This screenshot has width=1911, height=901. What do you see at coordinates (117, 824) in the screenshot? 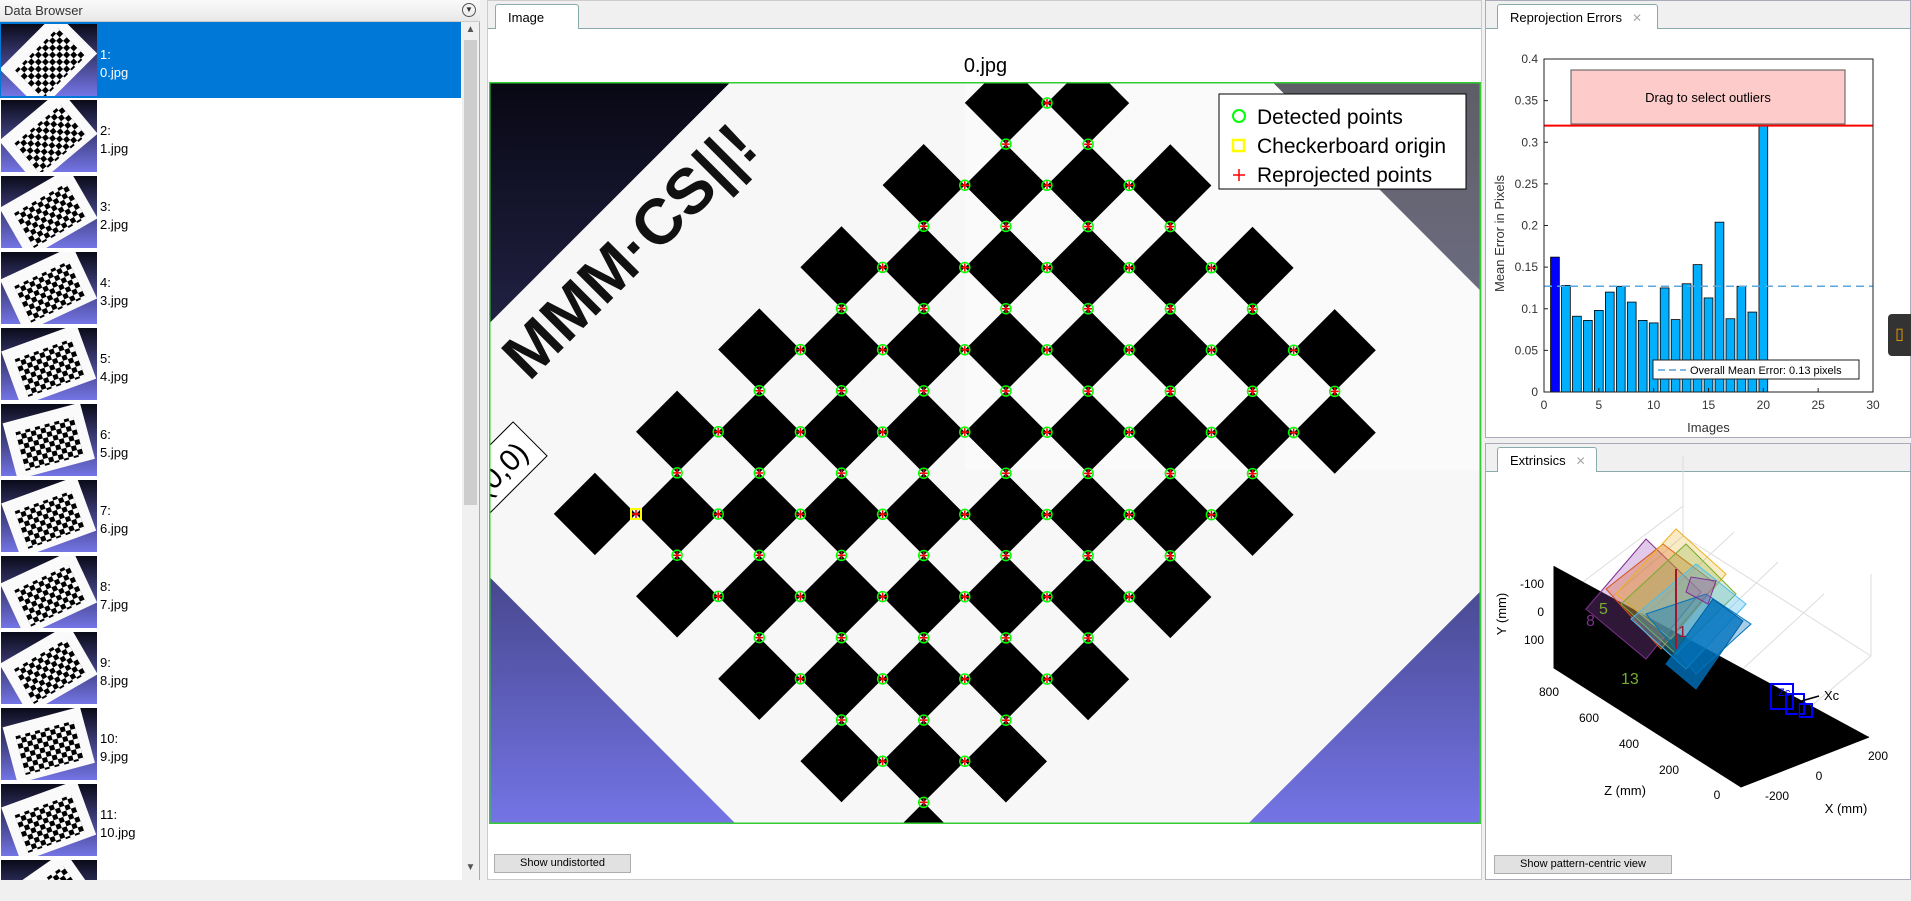
I see `image-list-label: 11: 10.jpg` at bounding box center [117, 824].